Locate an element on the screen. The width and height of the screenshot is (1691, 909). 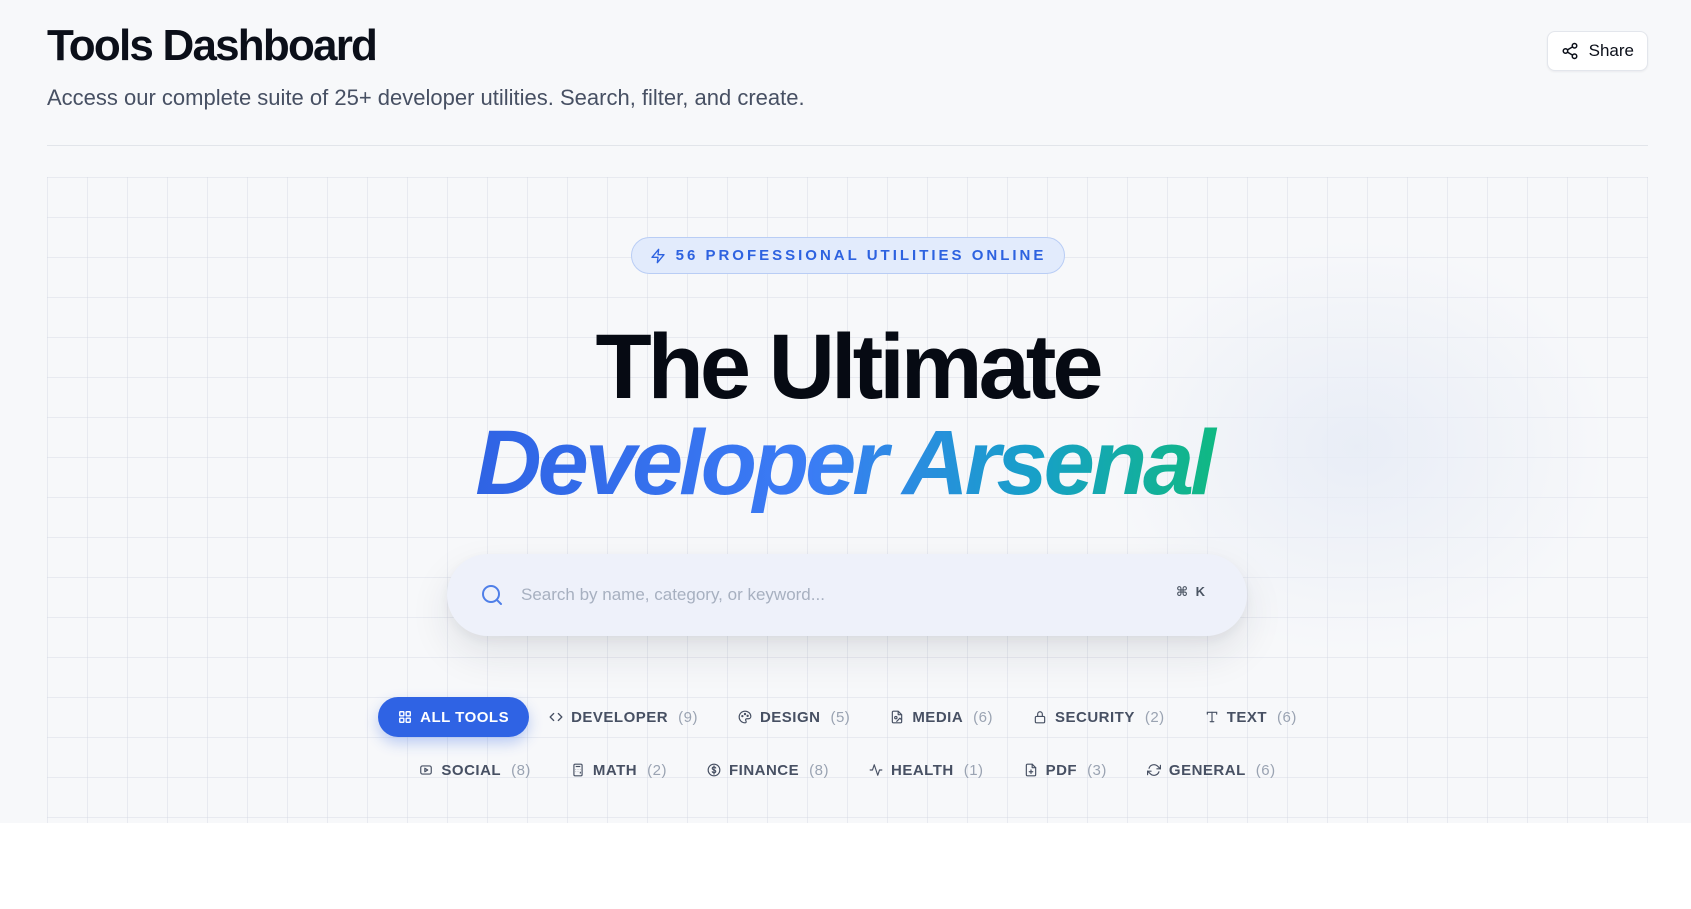
calculator-icon is located at coordinates (578, 770).